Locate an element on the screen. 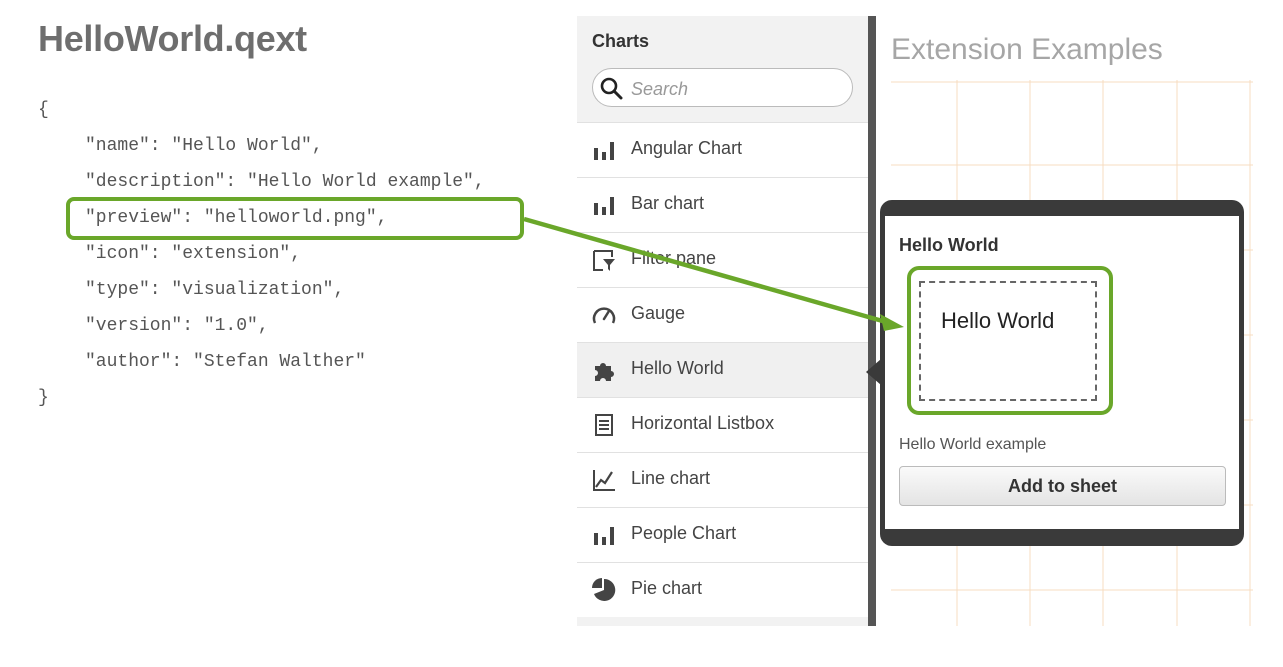 This screenshot has height=667, width=1283. code-line: "name": "Hello World", is located at coordinates (204, 146).